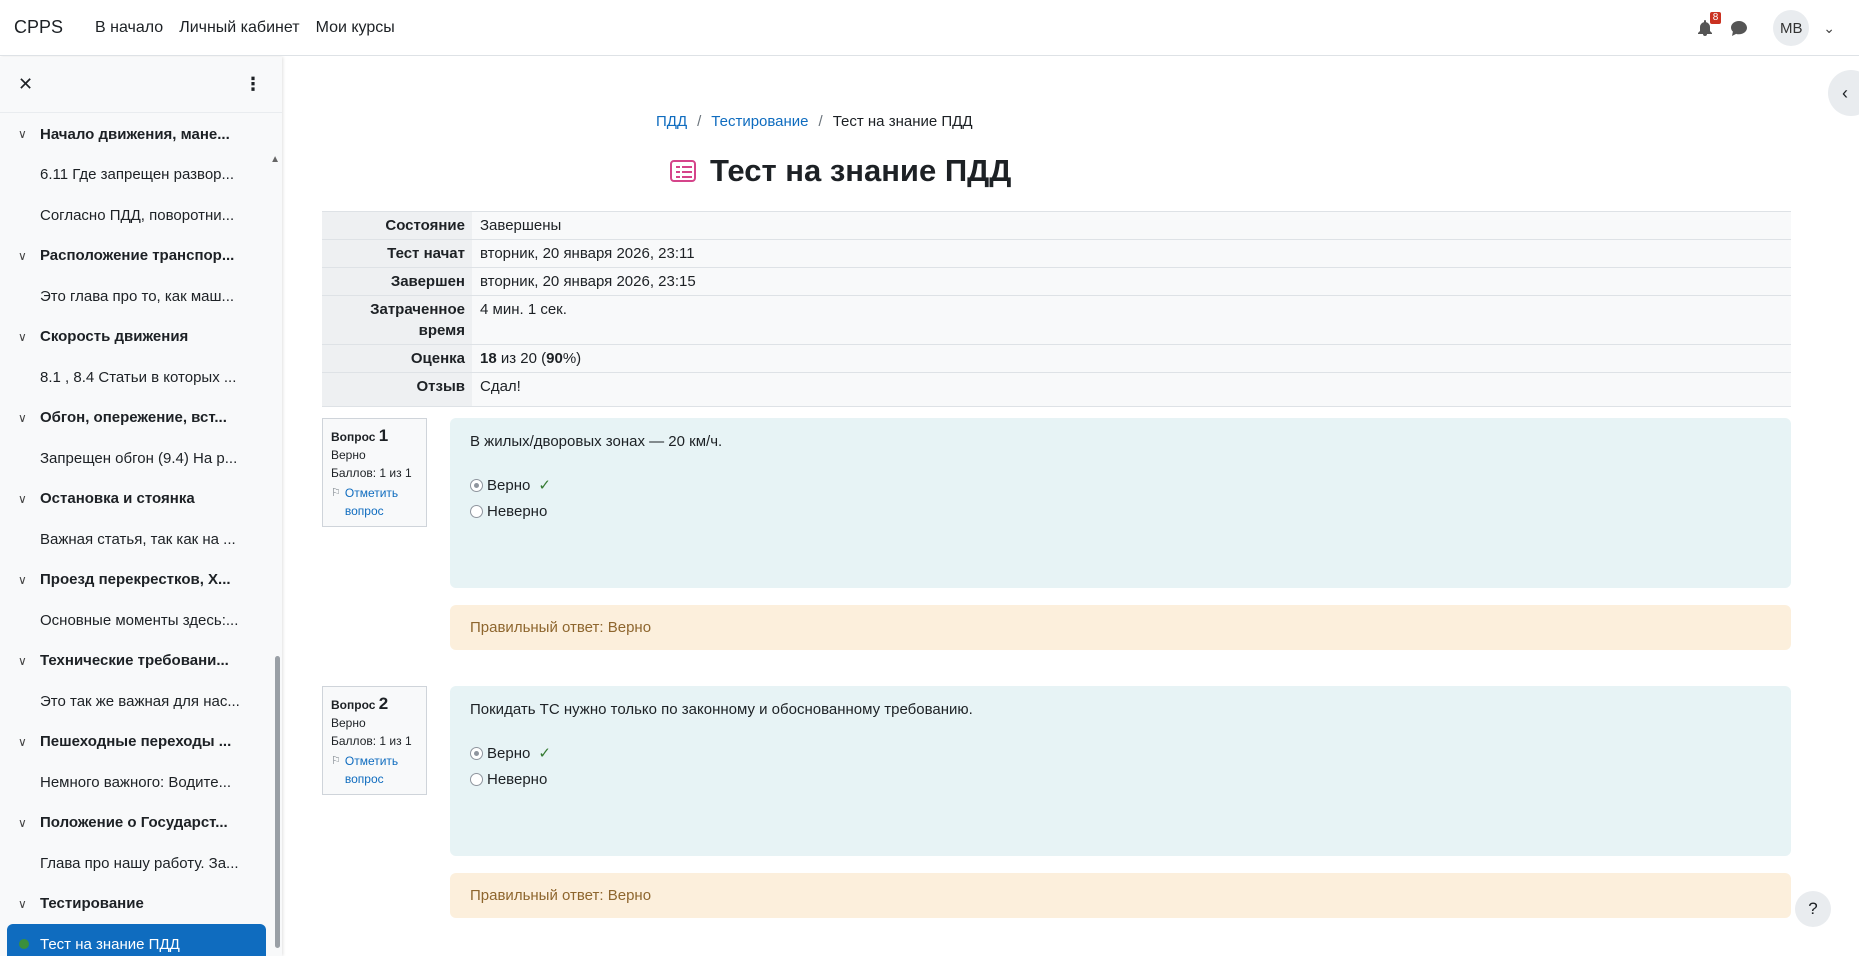  Describe the element at coordinates (759, 121) in the screenshot. I see `breadcrumb-item-section: Тестирование` at that location.